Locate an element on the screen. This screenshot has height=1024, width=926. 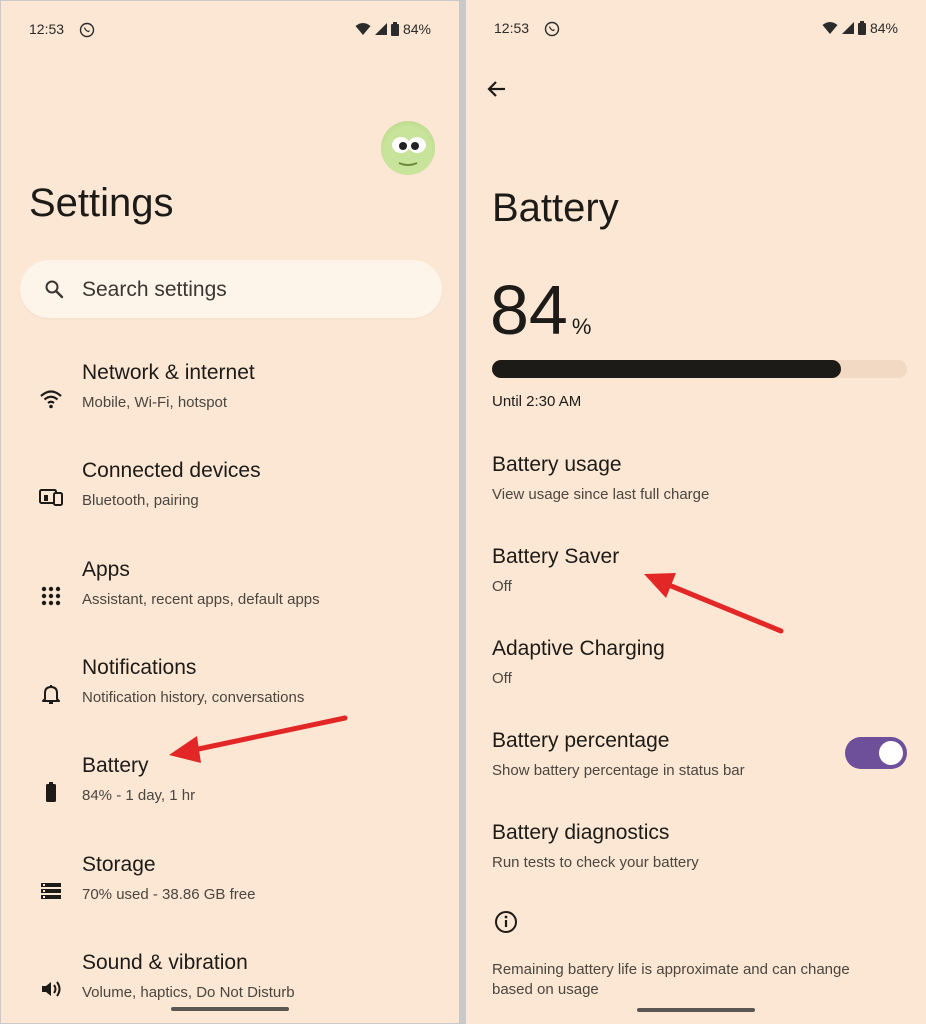
annotation-arrow-battery is located at coordinates (258, 739).